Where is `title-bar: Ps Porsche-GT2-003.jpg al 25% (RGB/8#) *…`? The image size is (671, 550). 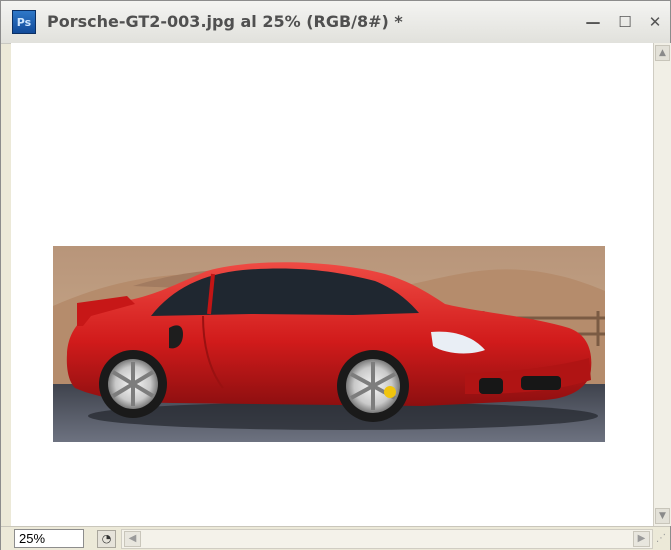 title-bar: Ps Porsche-GT2-003.jpg al 25% (RGB/8#) *… is located at coordinates (335, 22).